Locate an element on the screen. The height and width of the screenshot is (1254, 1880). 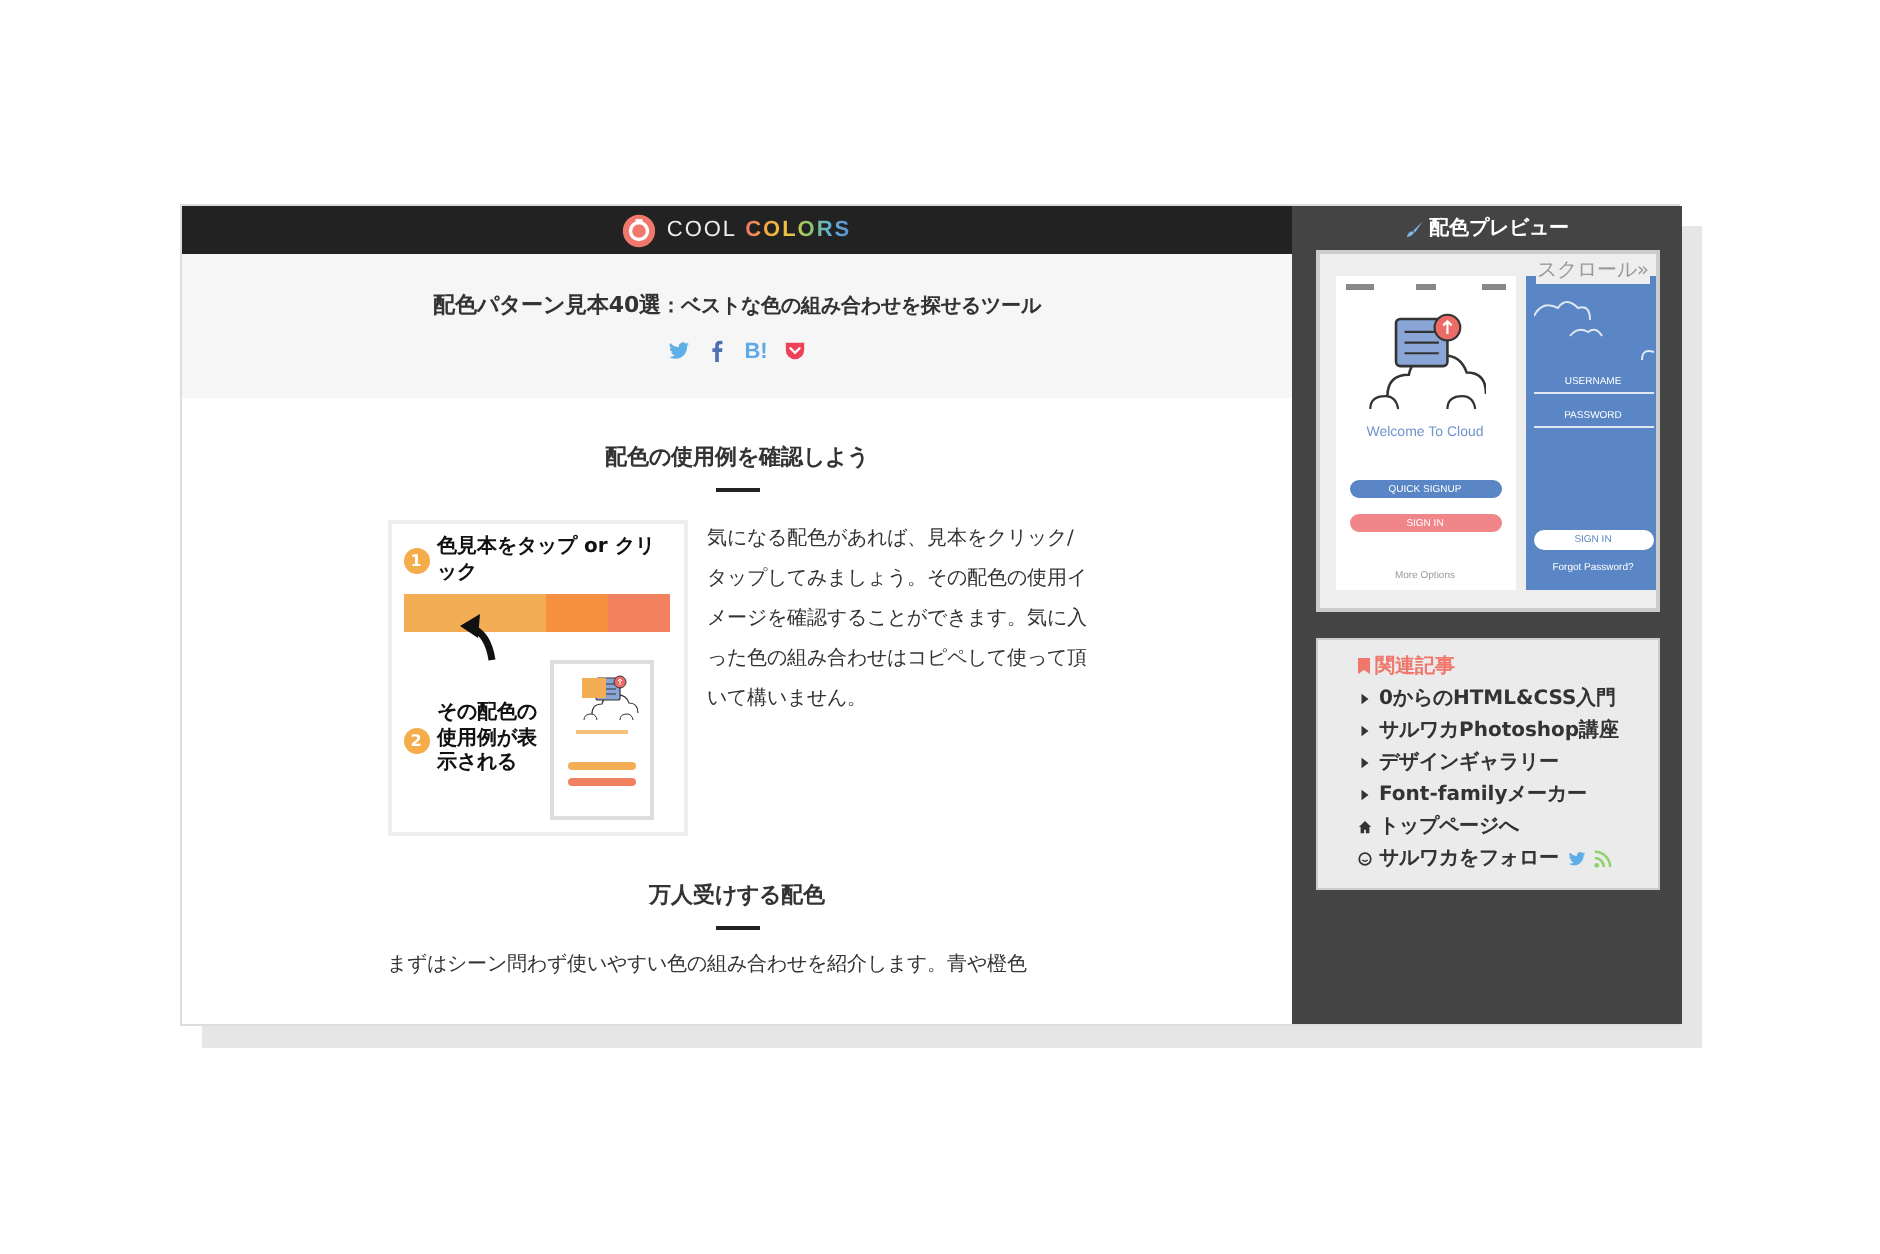
step-number: 1 is located at coordinates (416, 561).